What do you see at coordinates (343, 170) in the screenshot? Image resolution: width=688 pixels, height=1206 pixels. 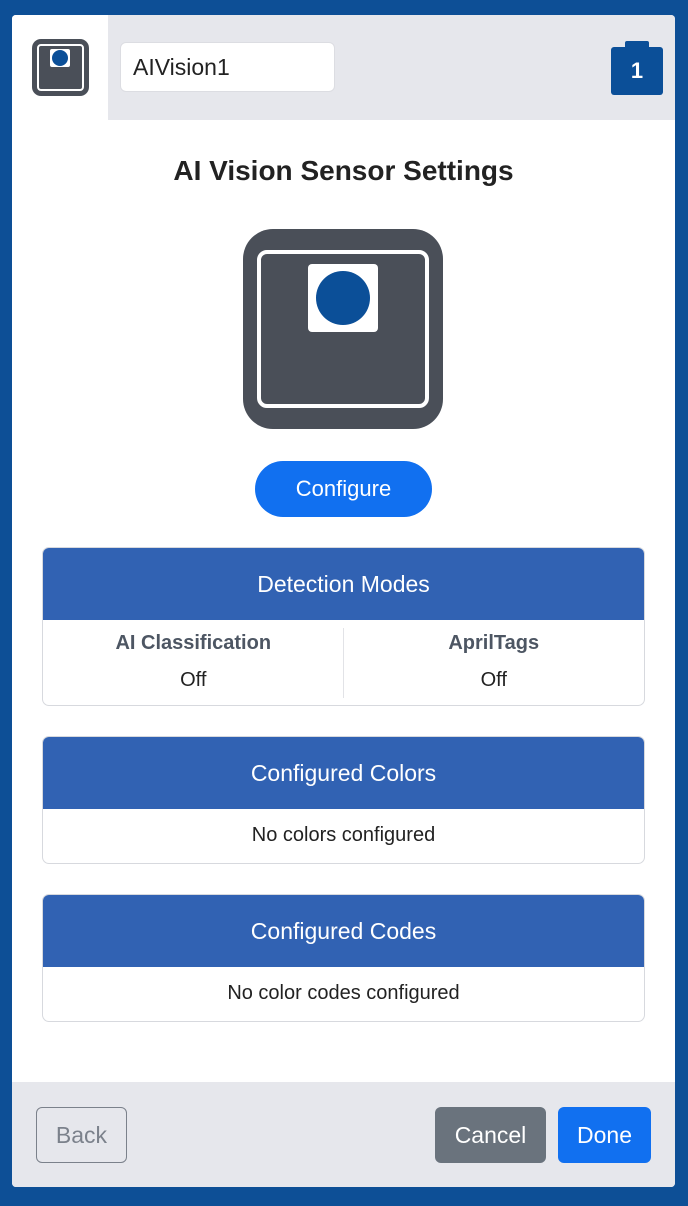 I see `page-title: AI Vision Sensor Settings` at bounding box center [343, 170].